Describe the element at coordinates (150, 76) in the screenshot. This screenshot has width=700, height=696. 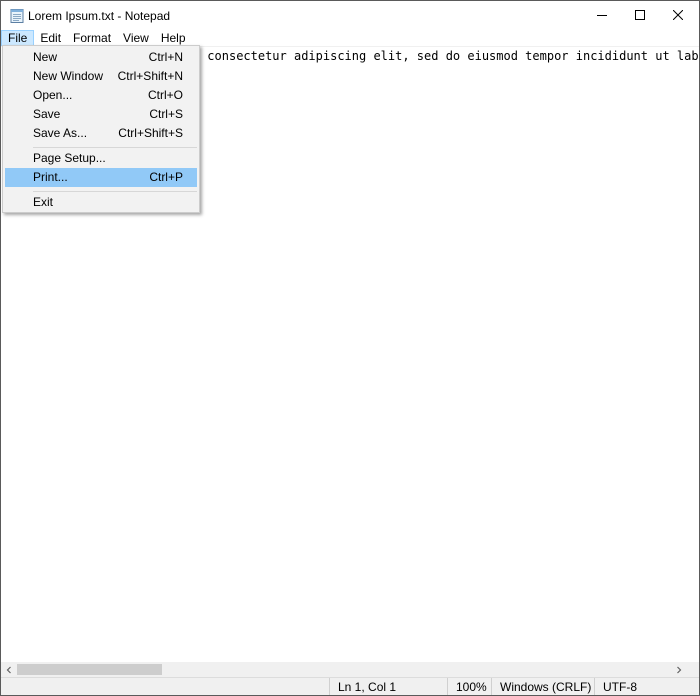
I see `menu-item-shortcut: Ctrl+Shift+N` at that location.